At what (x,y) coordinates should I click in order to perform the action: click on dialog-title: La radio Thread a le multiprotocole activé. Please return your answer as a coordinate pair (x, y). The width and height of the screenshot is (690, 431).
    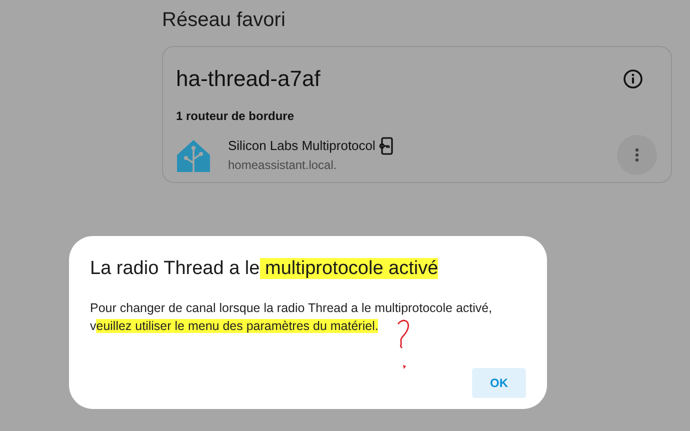
    Looking at the image, I should click on (265, 269).